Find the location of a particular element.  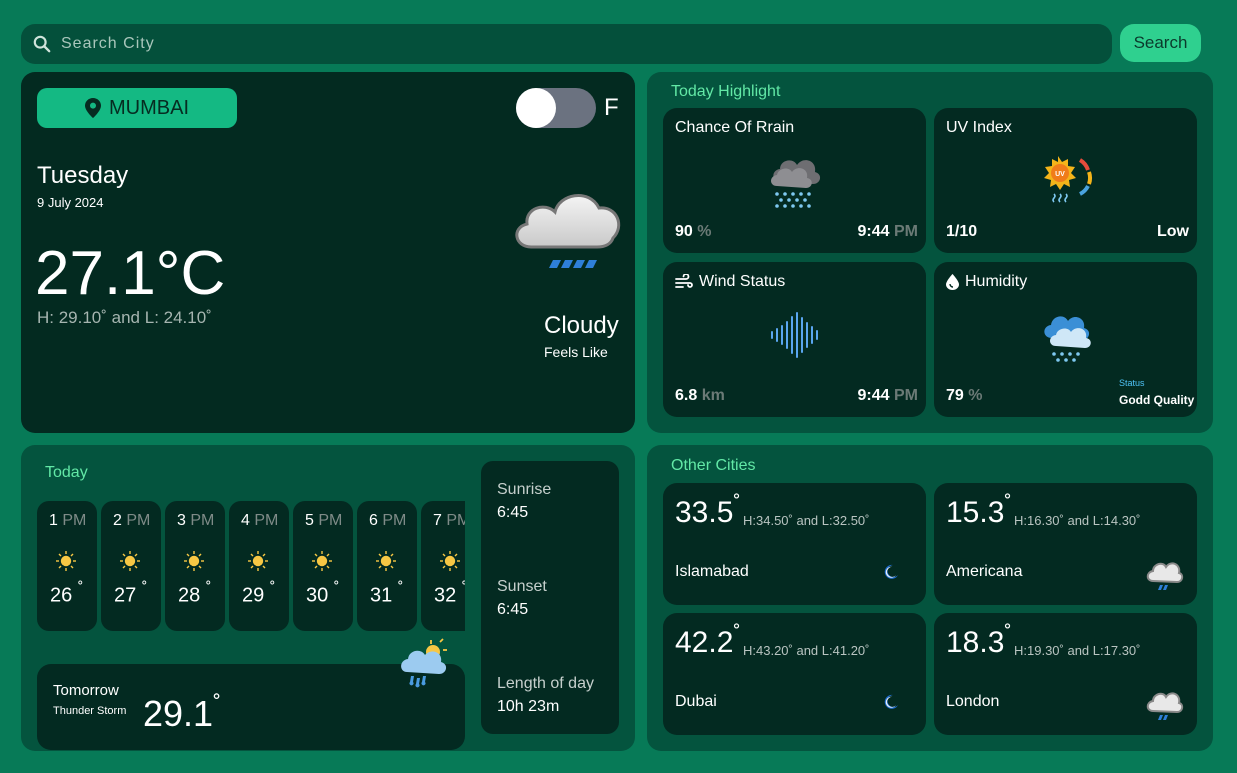

humidity-value: 79 % is located at coordinates (964, 395).